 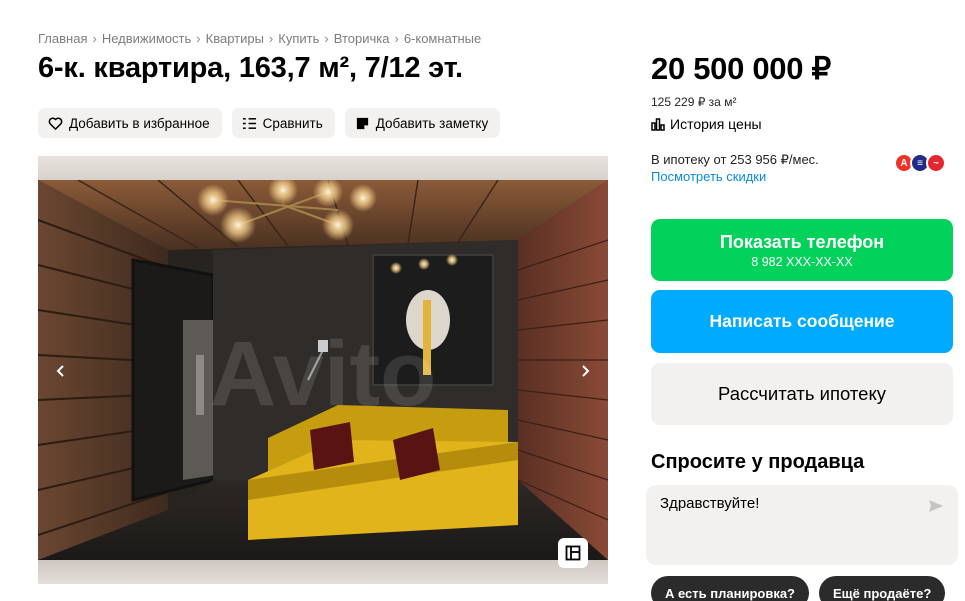 I want to click on compare-icon, so click(x=249, y=123).